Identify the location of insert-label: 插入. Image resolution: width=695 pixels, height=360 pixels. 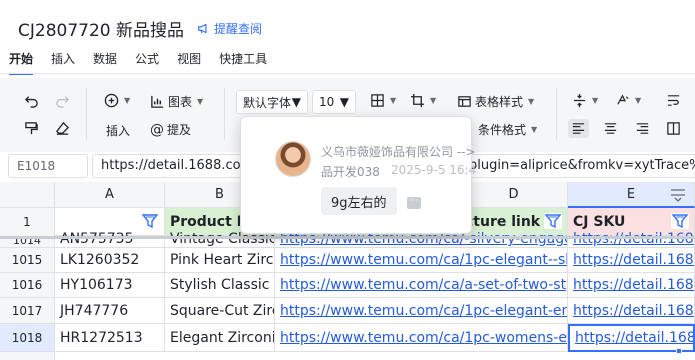
(118, 130).